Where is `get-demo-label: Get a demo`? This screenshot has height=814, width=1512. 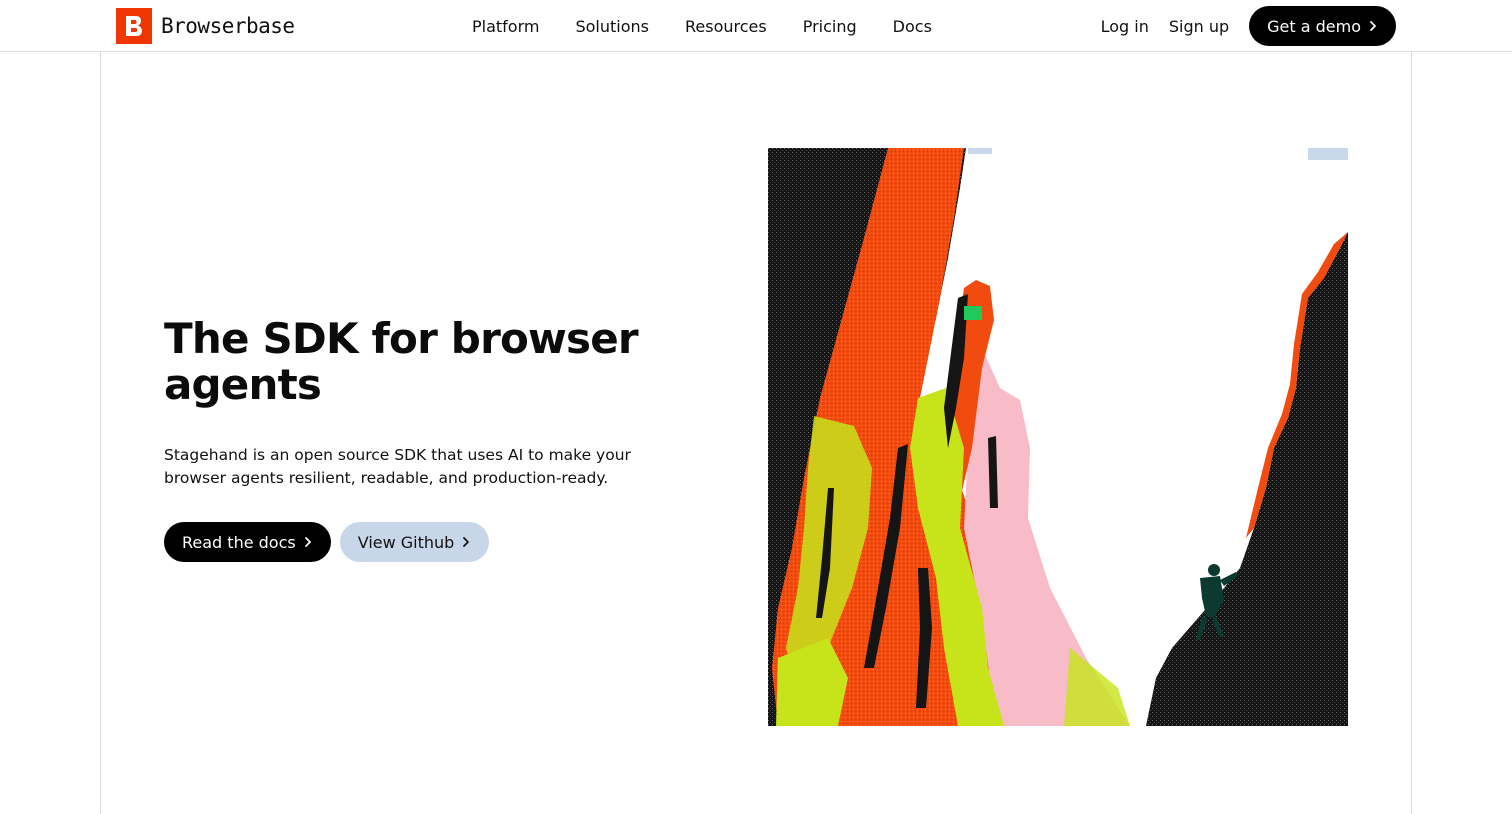
get-demo-label: Get a demo is located at coordinates (1314, 26).